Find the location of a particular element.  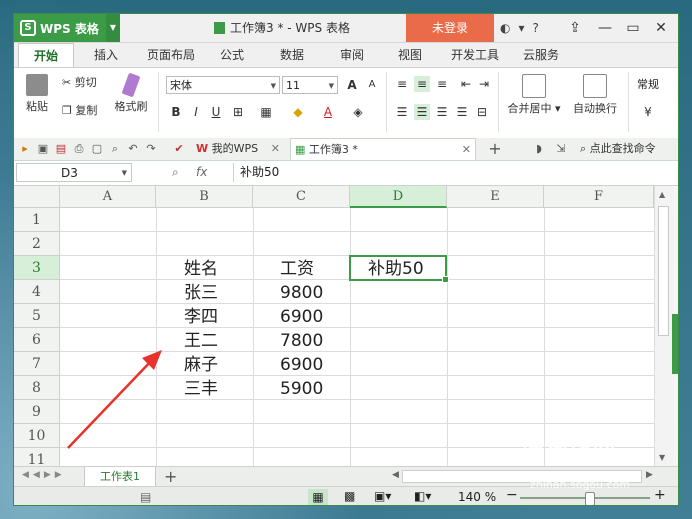

zoom-slider-knob is located at coordinates (590, 498).